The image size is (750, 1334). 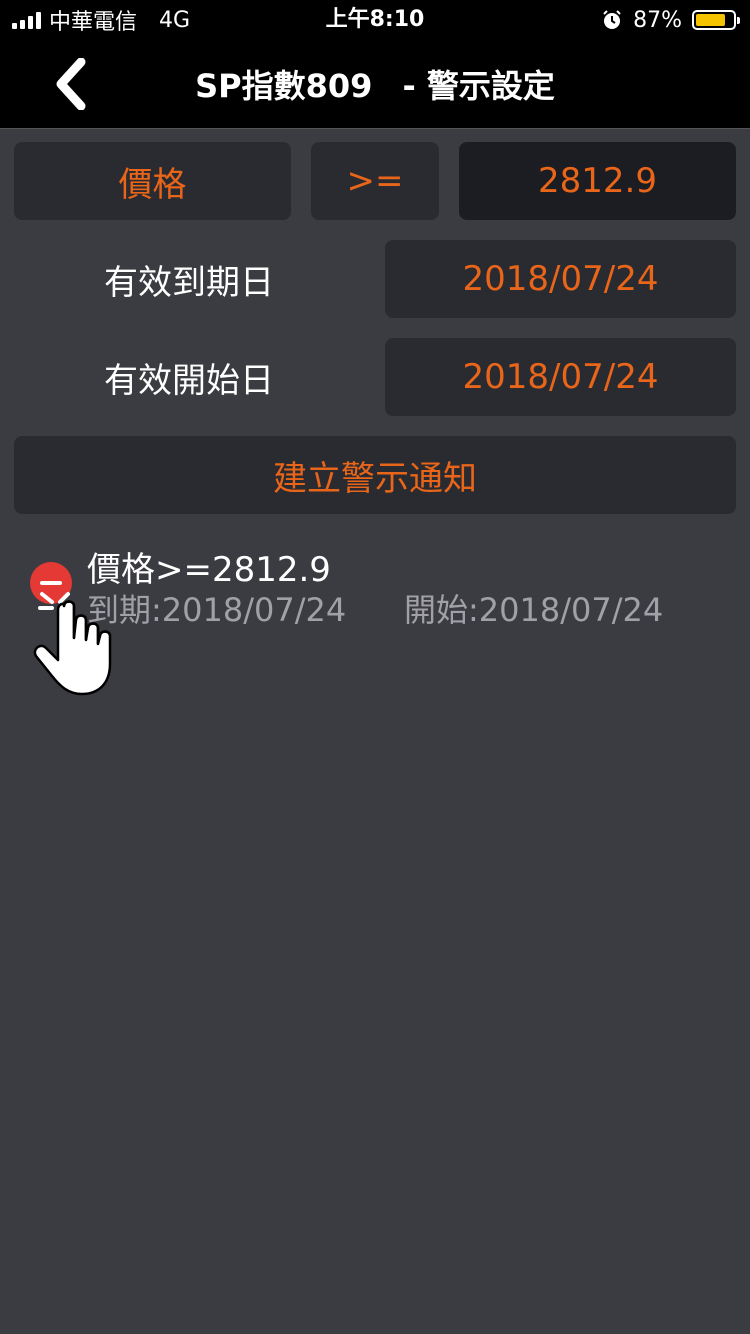 I want to click on alert-start: 開始:2018/07/24, so click(x=534, y=610).